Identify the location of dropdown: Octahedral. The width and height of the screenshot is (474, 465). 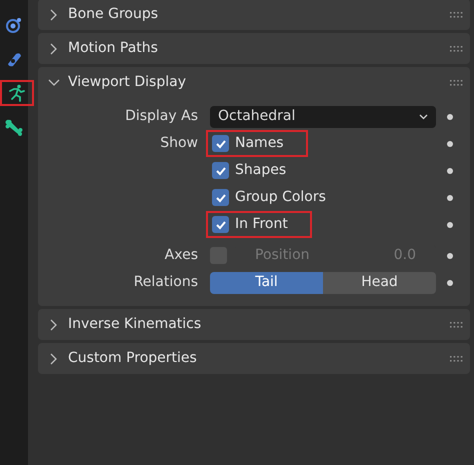
(323, 117).